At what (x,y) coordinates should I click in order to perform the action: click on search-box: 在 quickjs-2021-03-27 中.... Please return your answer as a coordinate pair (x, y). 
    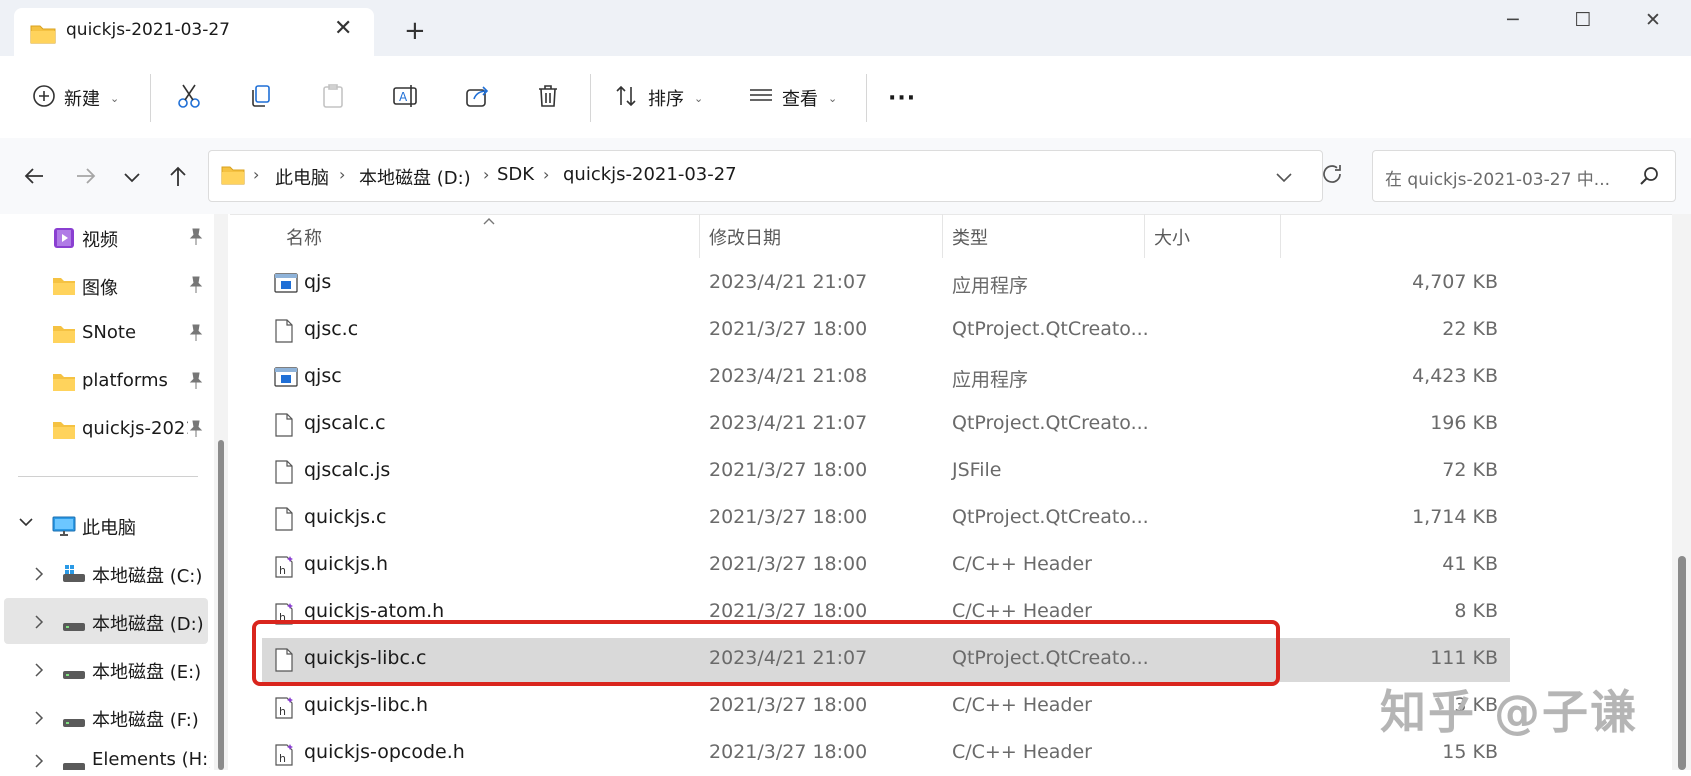
    Looking at the image, I should click on (1524, 176).